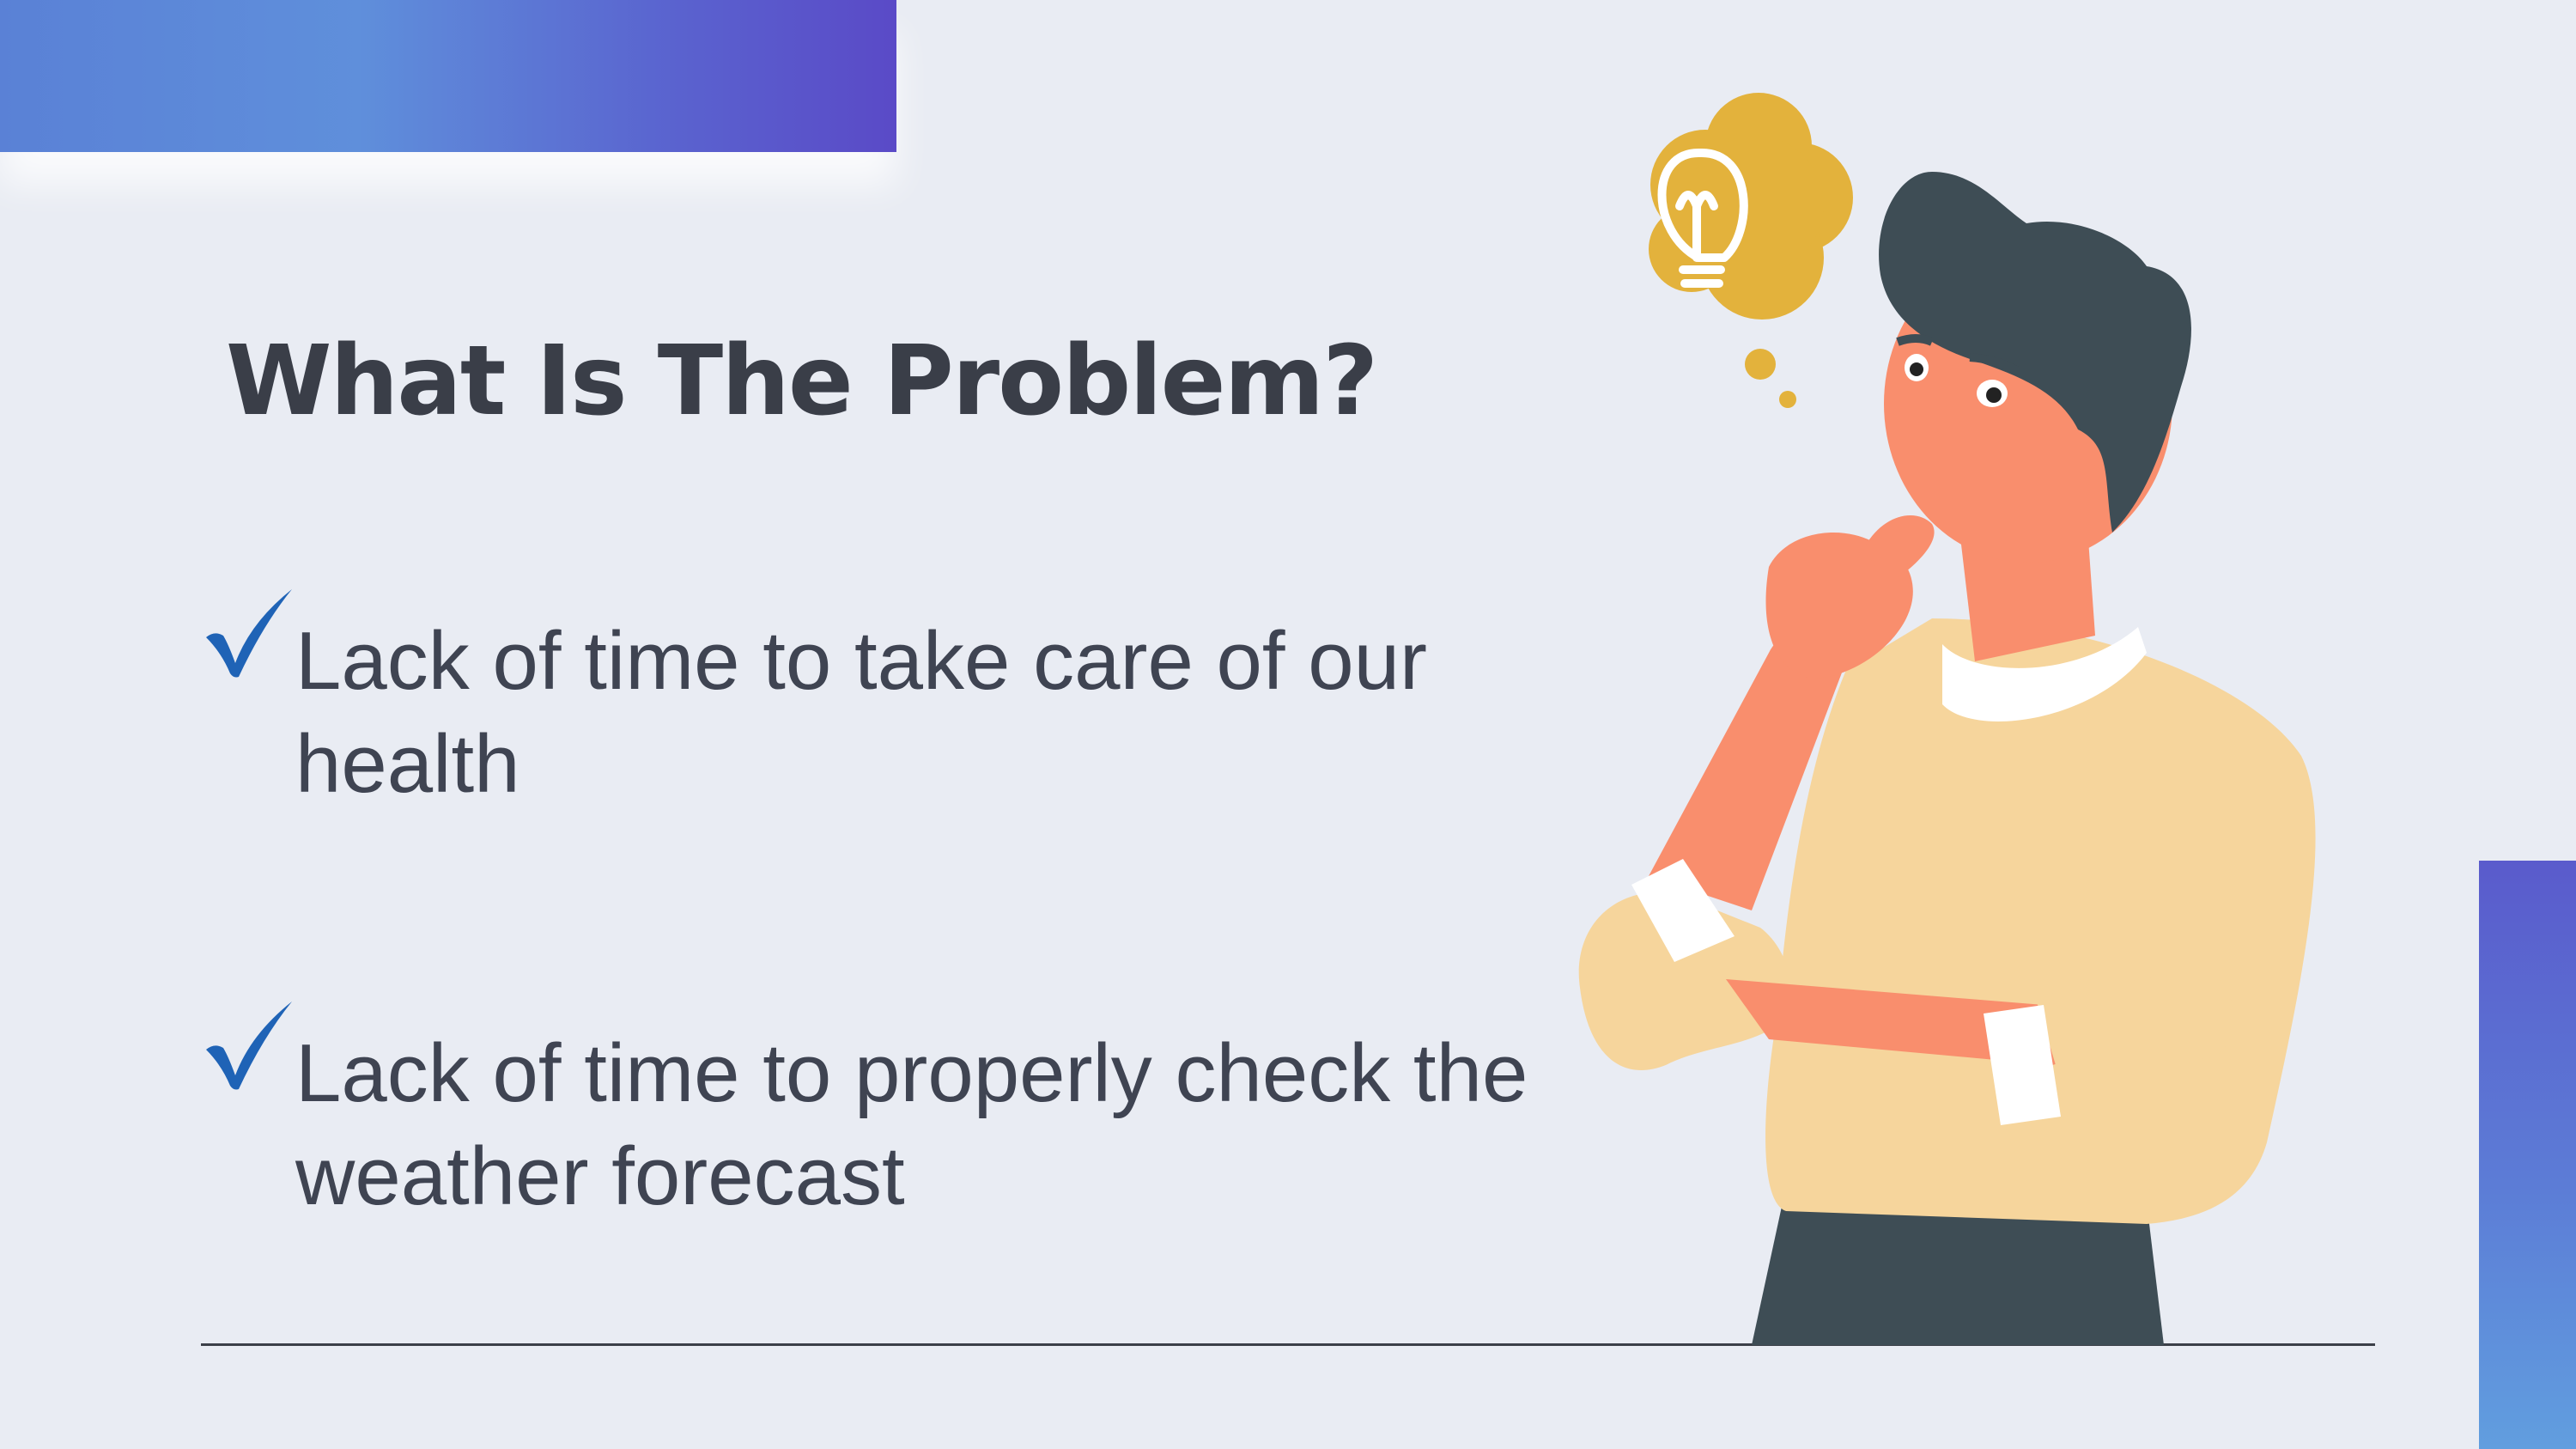  Describe the element at coordinates (861, 712) in the screenshot. I see `bullet-text: Lack of time to take care of our health` at that location.